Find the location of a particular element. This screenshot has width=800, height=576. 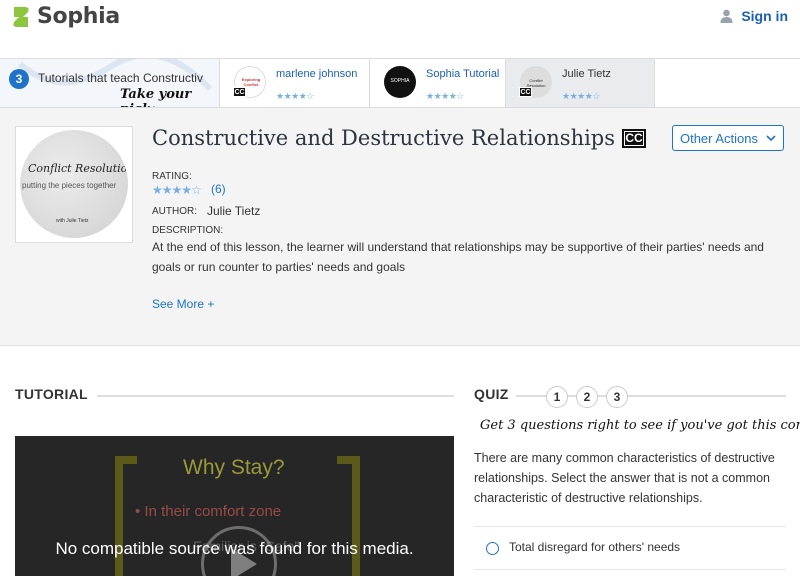

sophia-logo: Sophia is located at coordinates (65, 16).